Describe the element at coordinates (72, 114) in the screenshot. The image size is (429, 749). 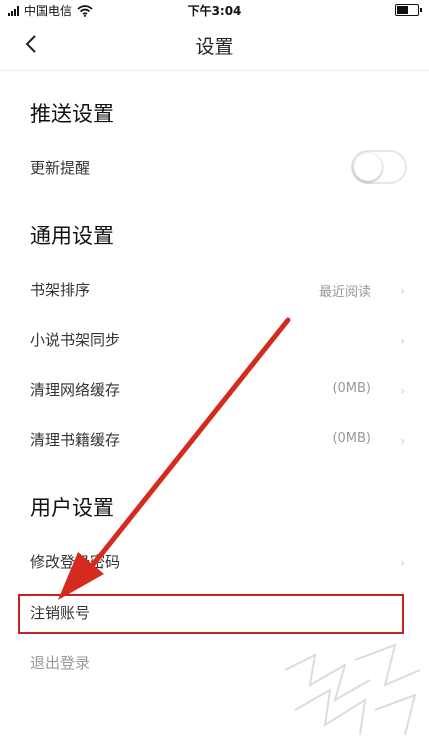
I see `section-title-push: 推送设置` at that location.